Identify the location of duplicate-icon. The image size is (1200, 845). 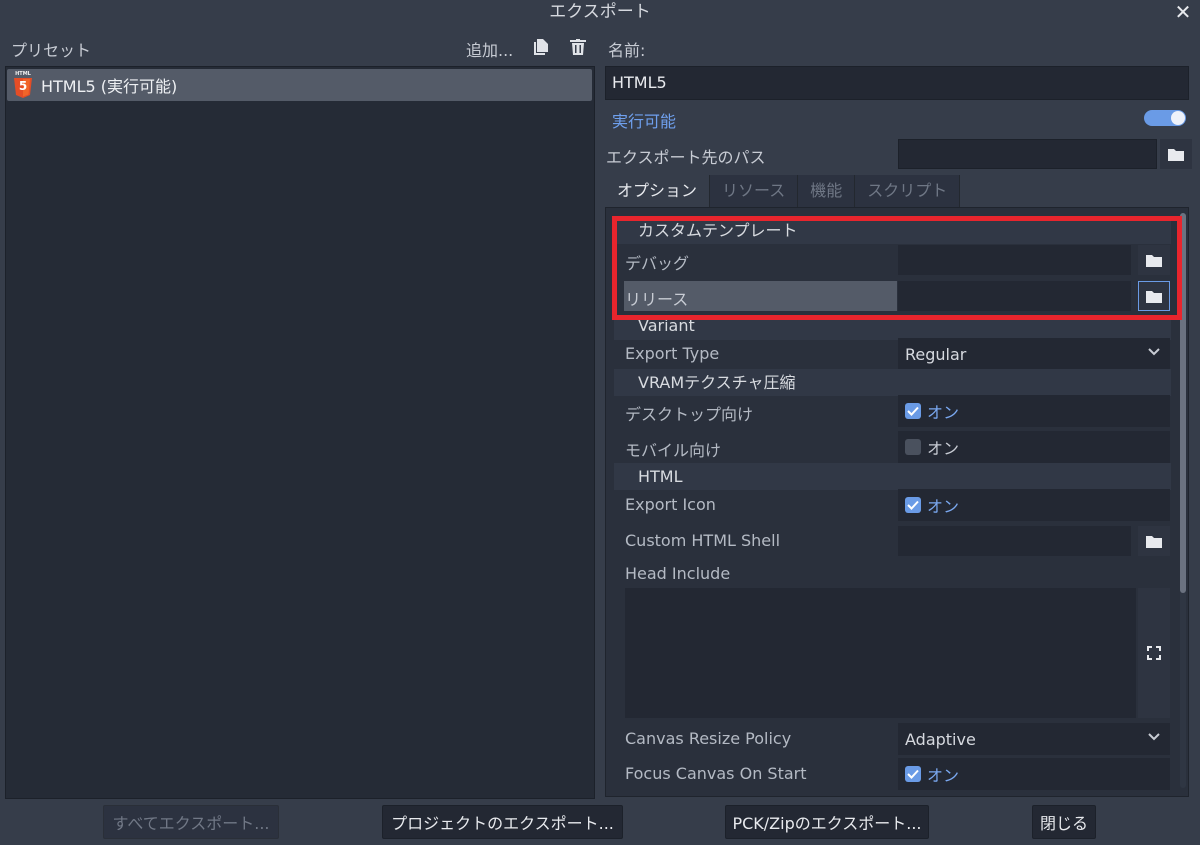
(541, 47).